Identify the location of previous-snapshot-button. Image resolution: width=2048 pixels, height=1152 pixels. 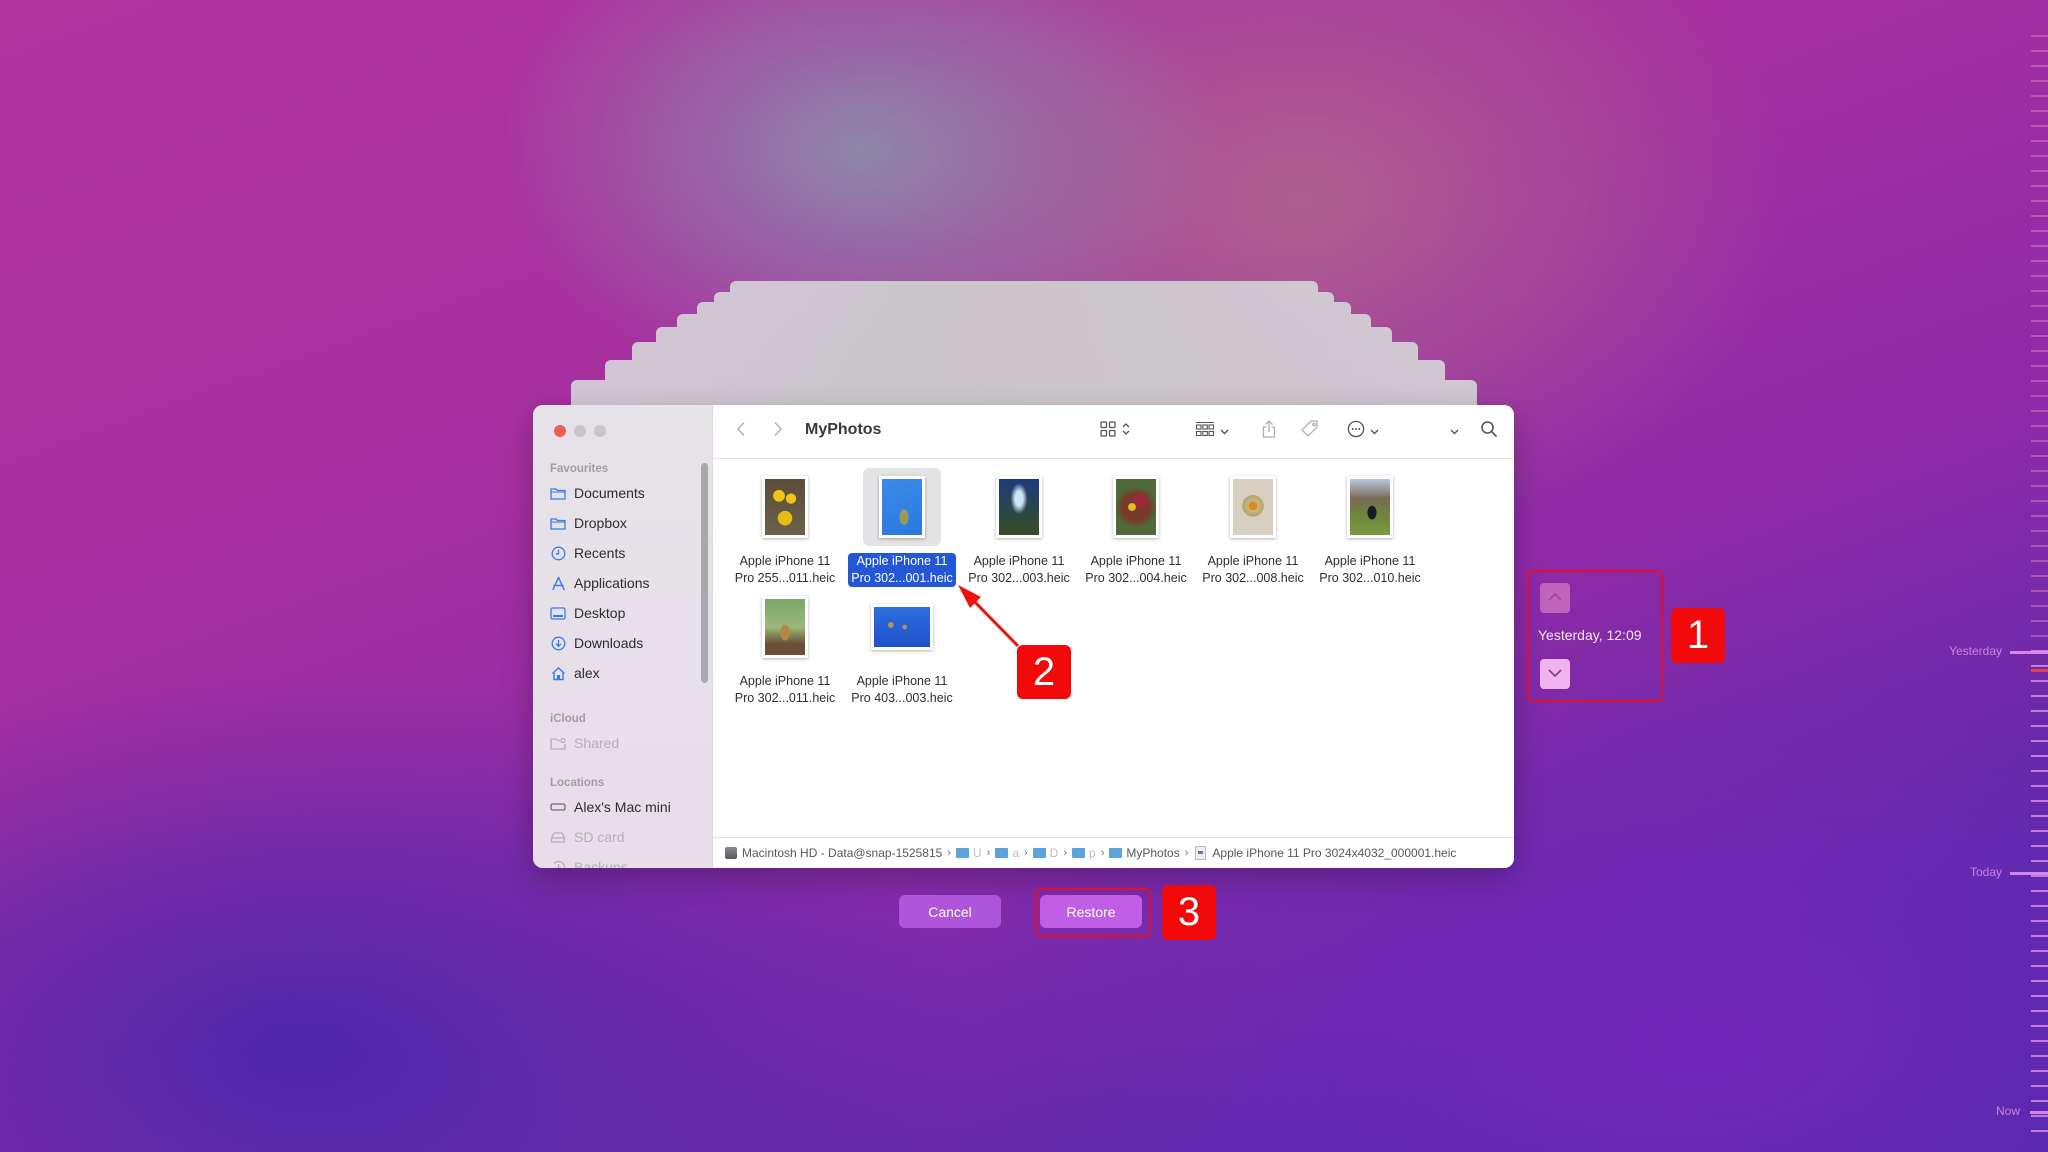
(1555, 598).